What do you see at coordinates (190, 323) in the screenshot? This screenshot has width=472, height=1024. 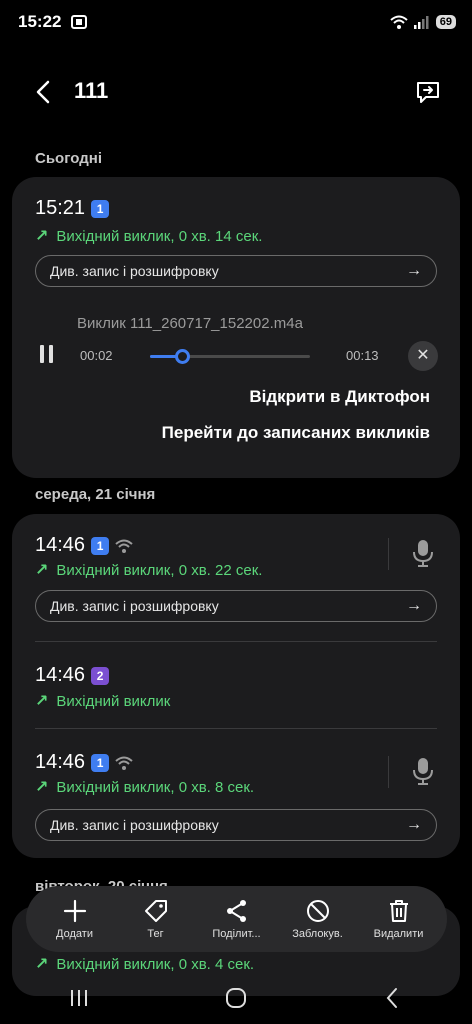 I see `recording-file-name: Виклик 111_260717_152202.m4a` at bounding box center [190, 323].